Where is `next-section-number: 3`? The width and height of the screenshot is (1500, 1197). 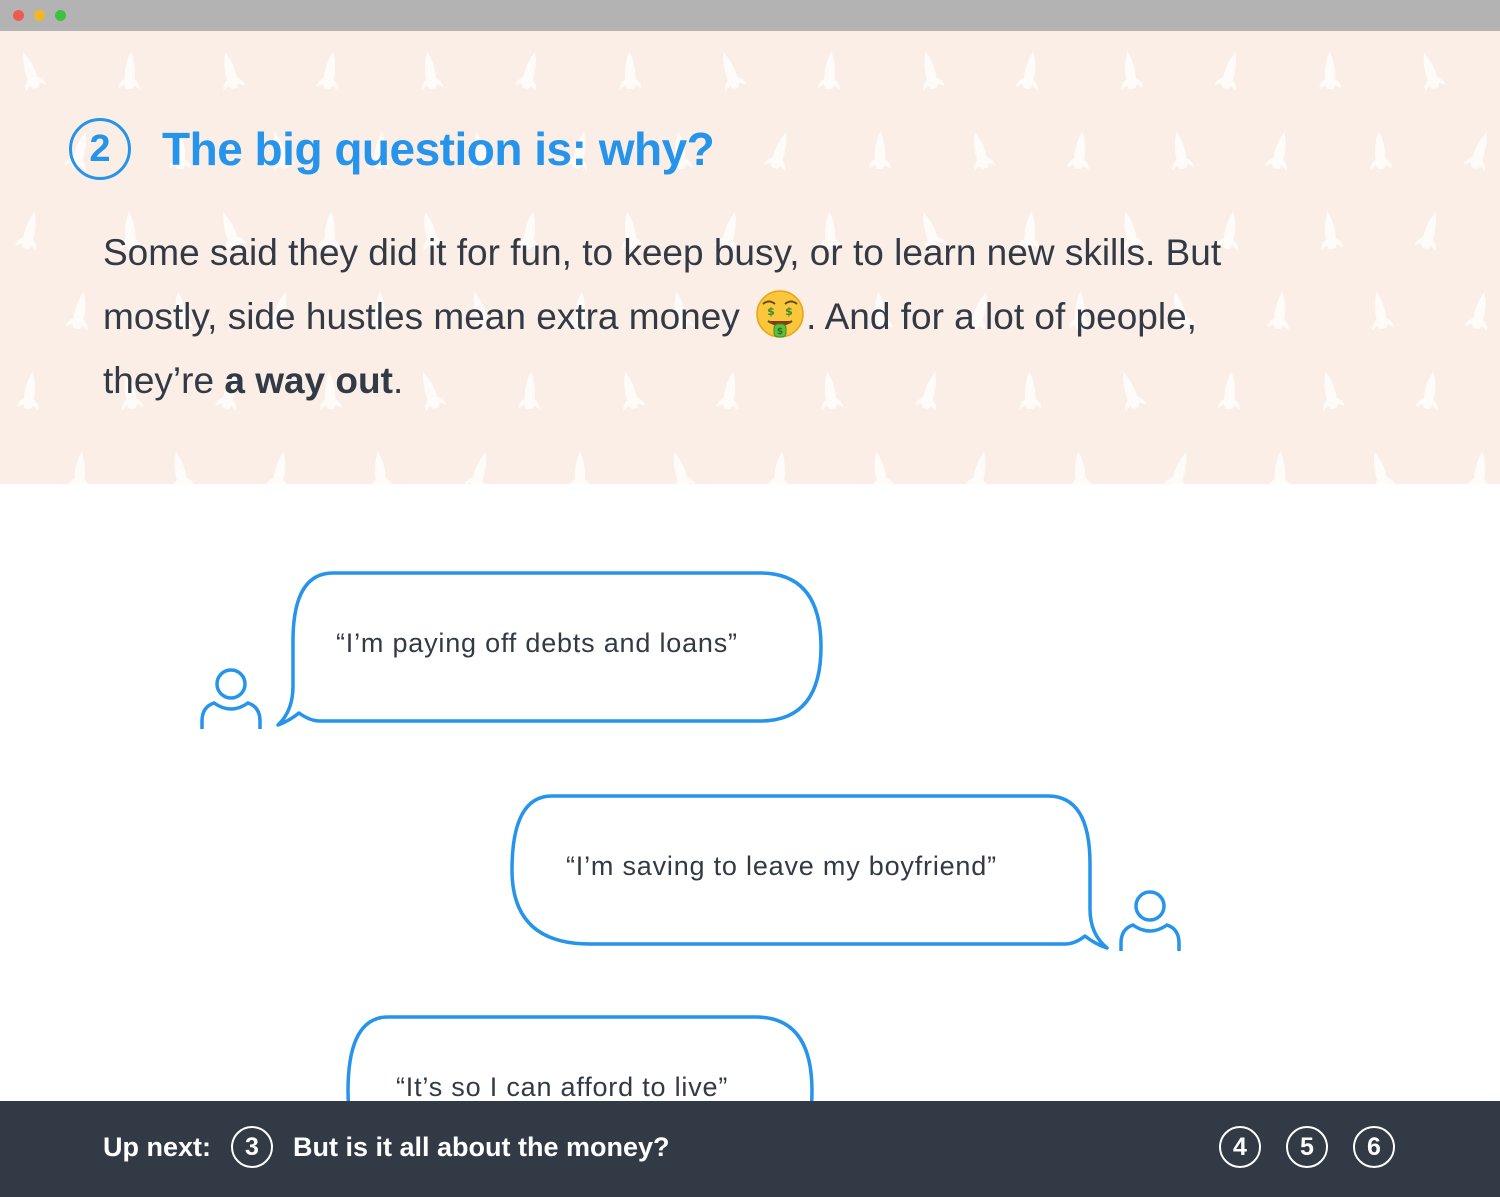 next-section-number: 3 is located at coordinates (252, 1147).